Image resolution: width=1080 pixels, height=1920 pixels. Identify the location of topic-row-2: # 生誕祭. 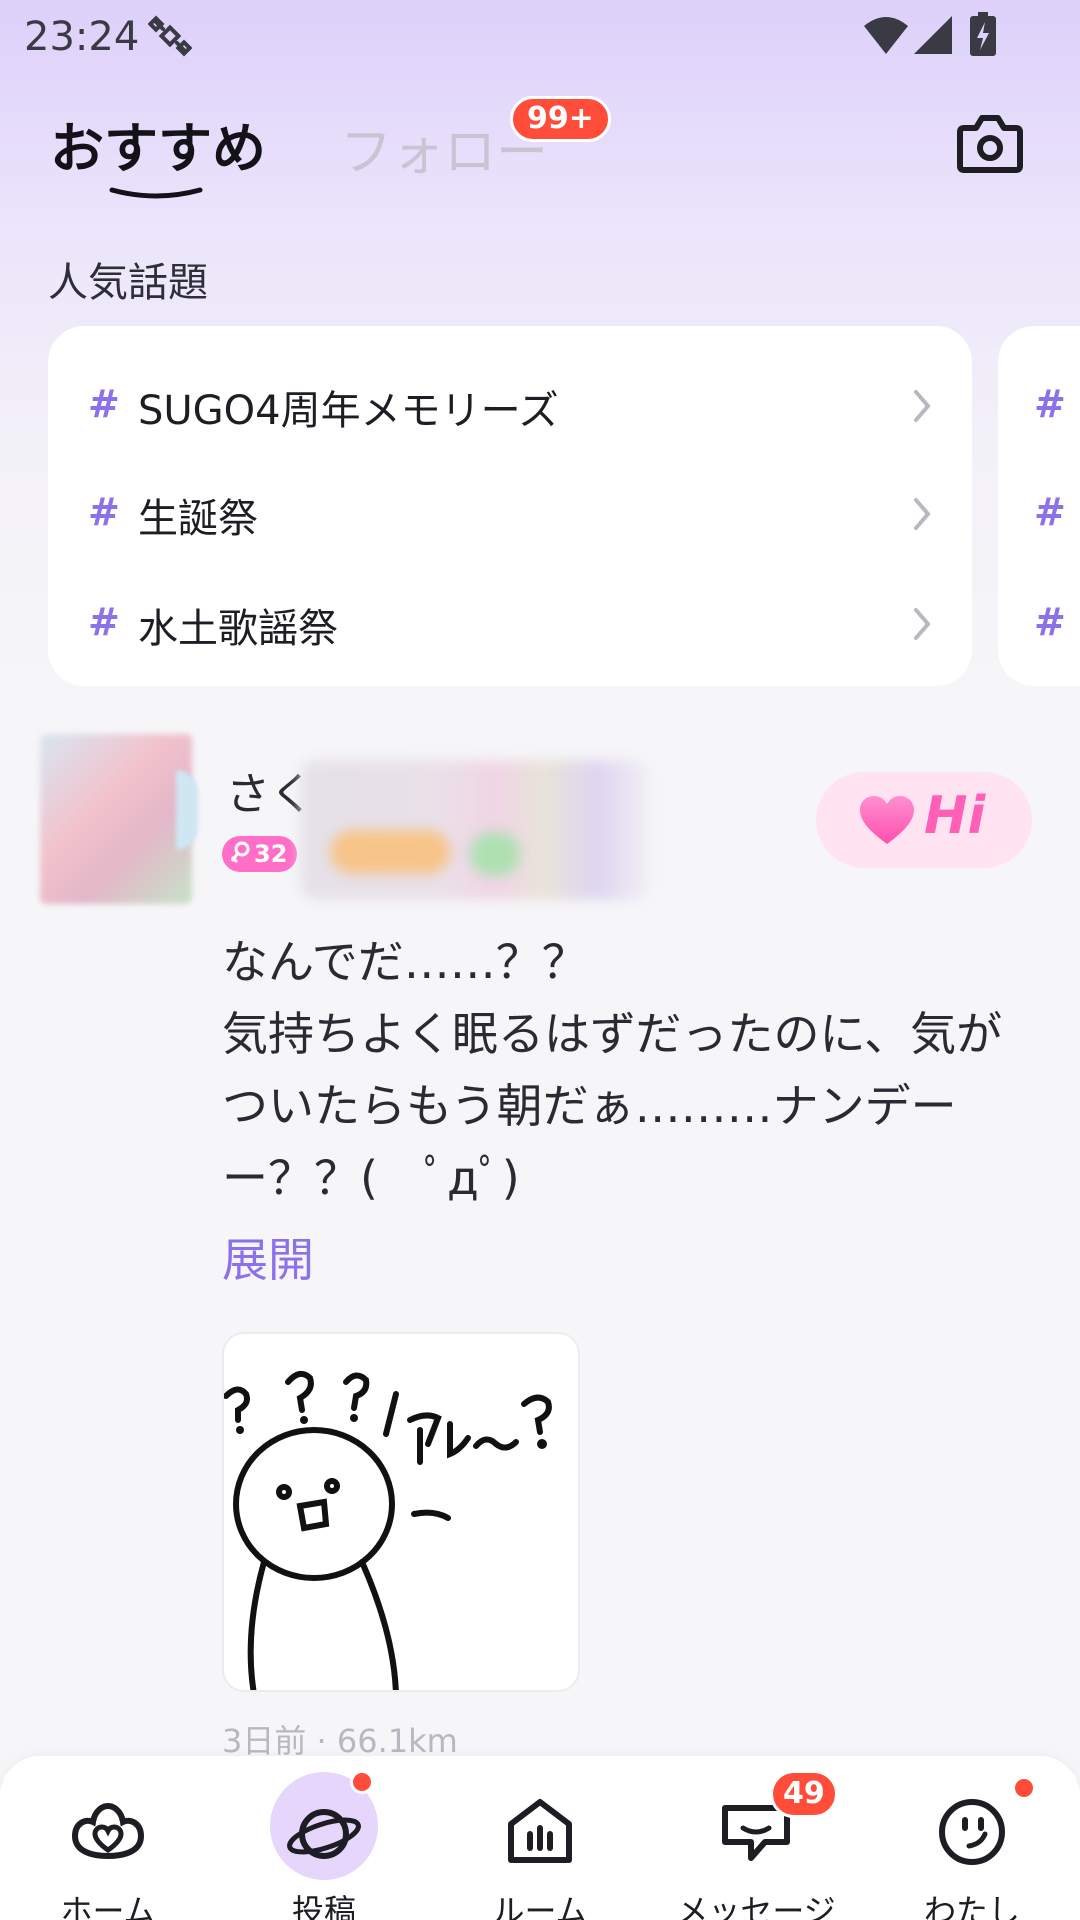
(510, 516).